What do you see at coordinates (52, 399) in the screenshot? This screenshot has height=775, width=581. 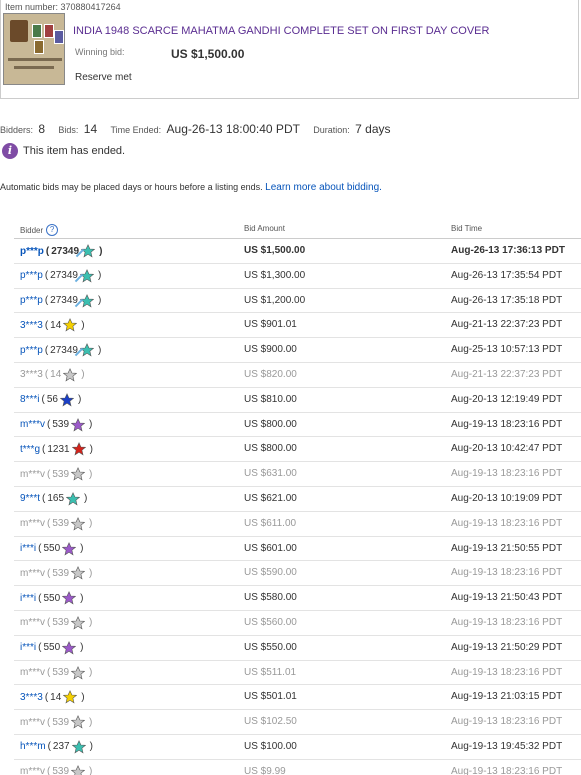 I see `feedback-score: 56` at bounding box center [52, 399].